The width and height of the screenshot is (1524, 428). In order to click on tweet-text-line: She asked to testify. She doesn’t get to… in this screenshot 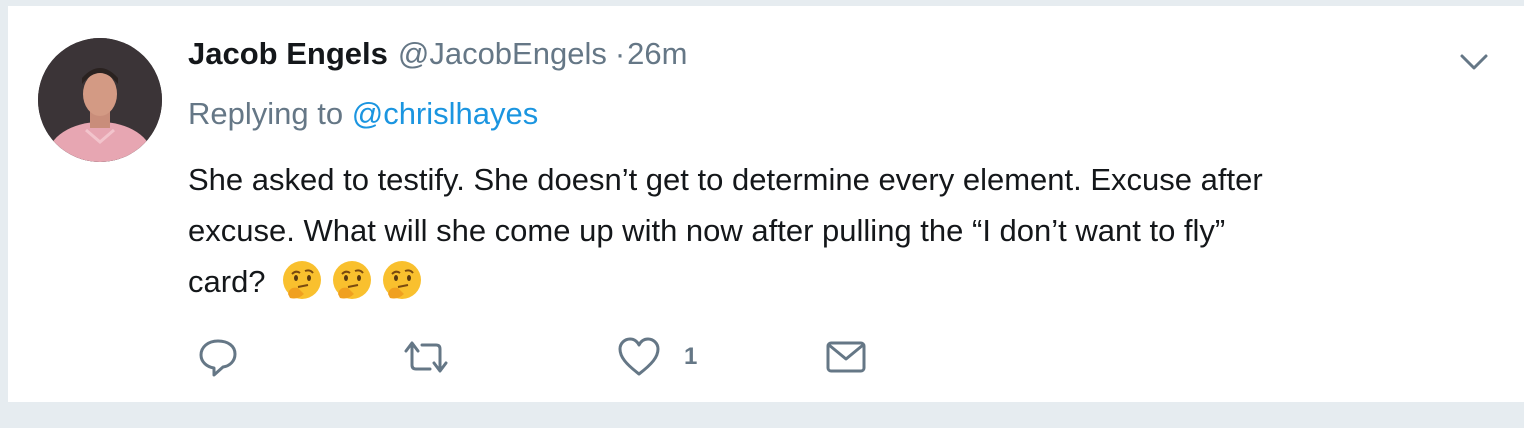, I will do `click(725, 179)`.